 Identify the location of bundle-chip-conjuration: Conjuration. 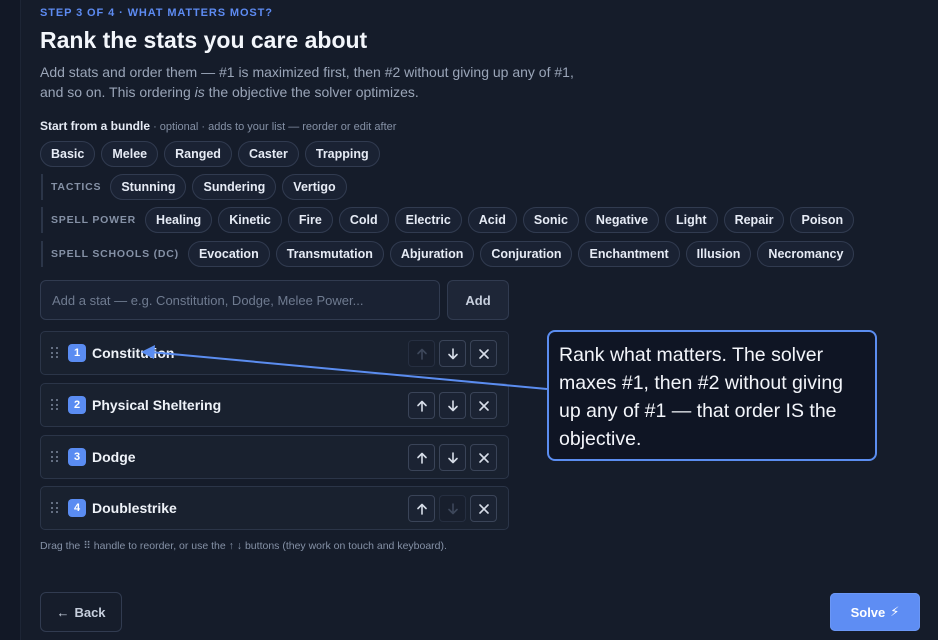
(526, 254).